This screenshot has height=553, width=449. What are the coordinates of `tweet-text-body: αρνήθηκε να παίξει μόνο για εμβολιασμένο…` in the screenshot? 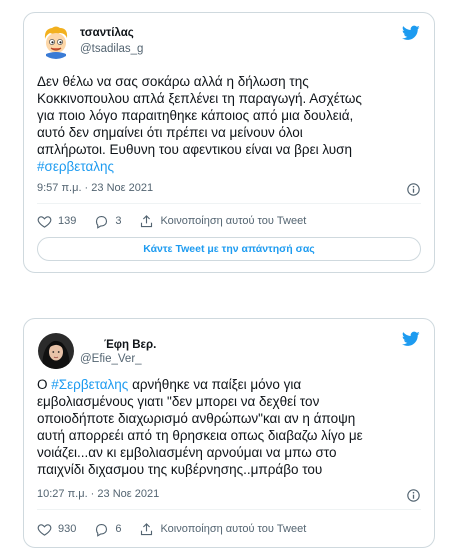 It's located at (200, 427).